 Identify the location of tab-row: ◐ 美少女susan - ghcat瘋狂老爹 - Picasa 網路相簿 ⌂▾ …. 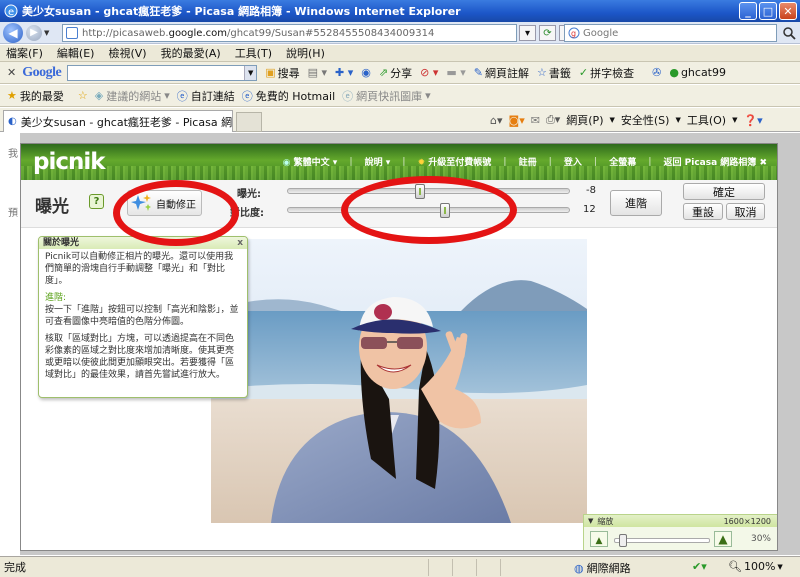
(400, 120).